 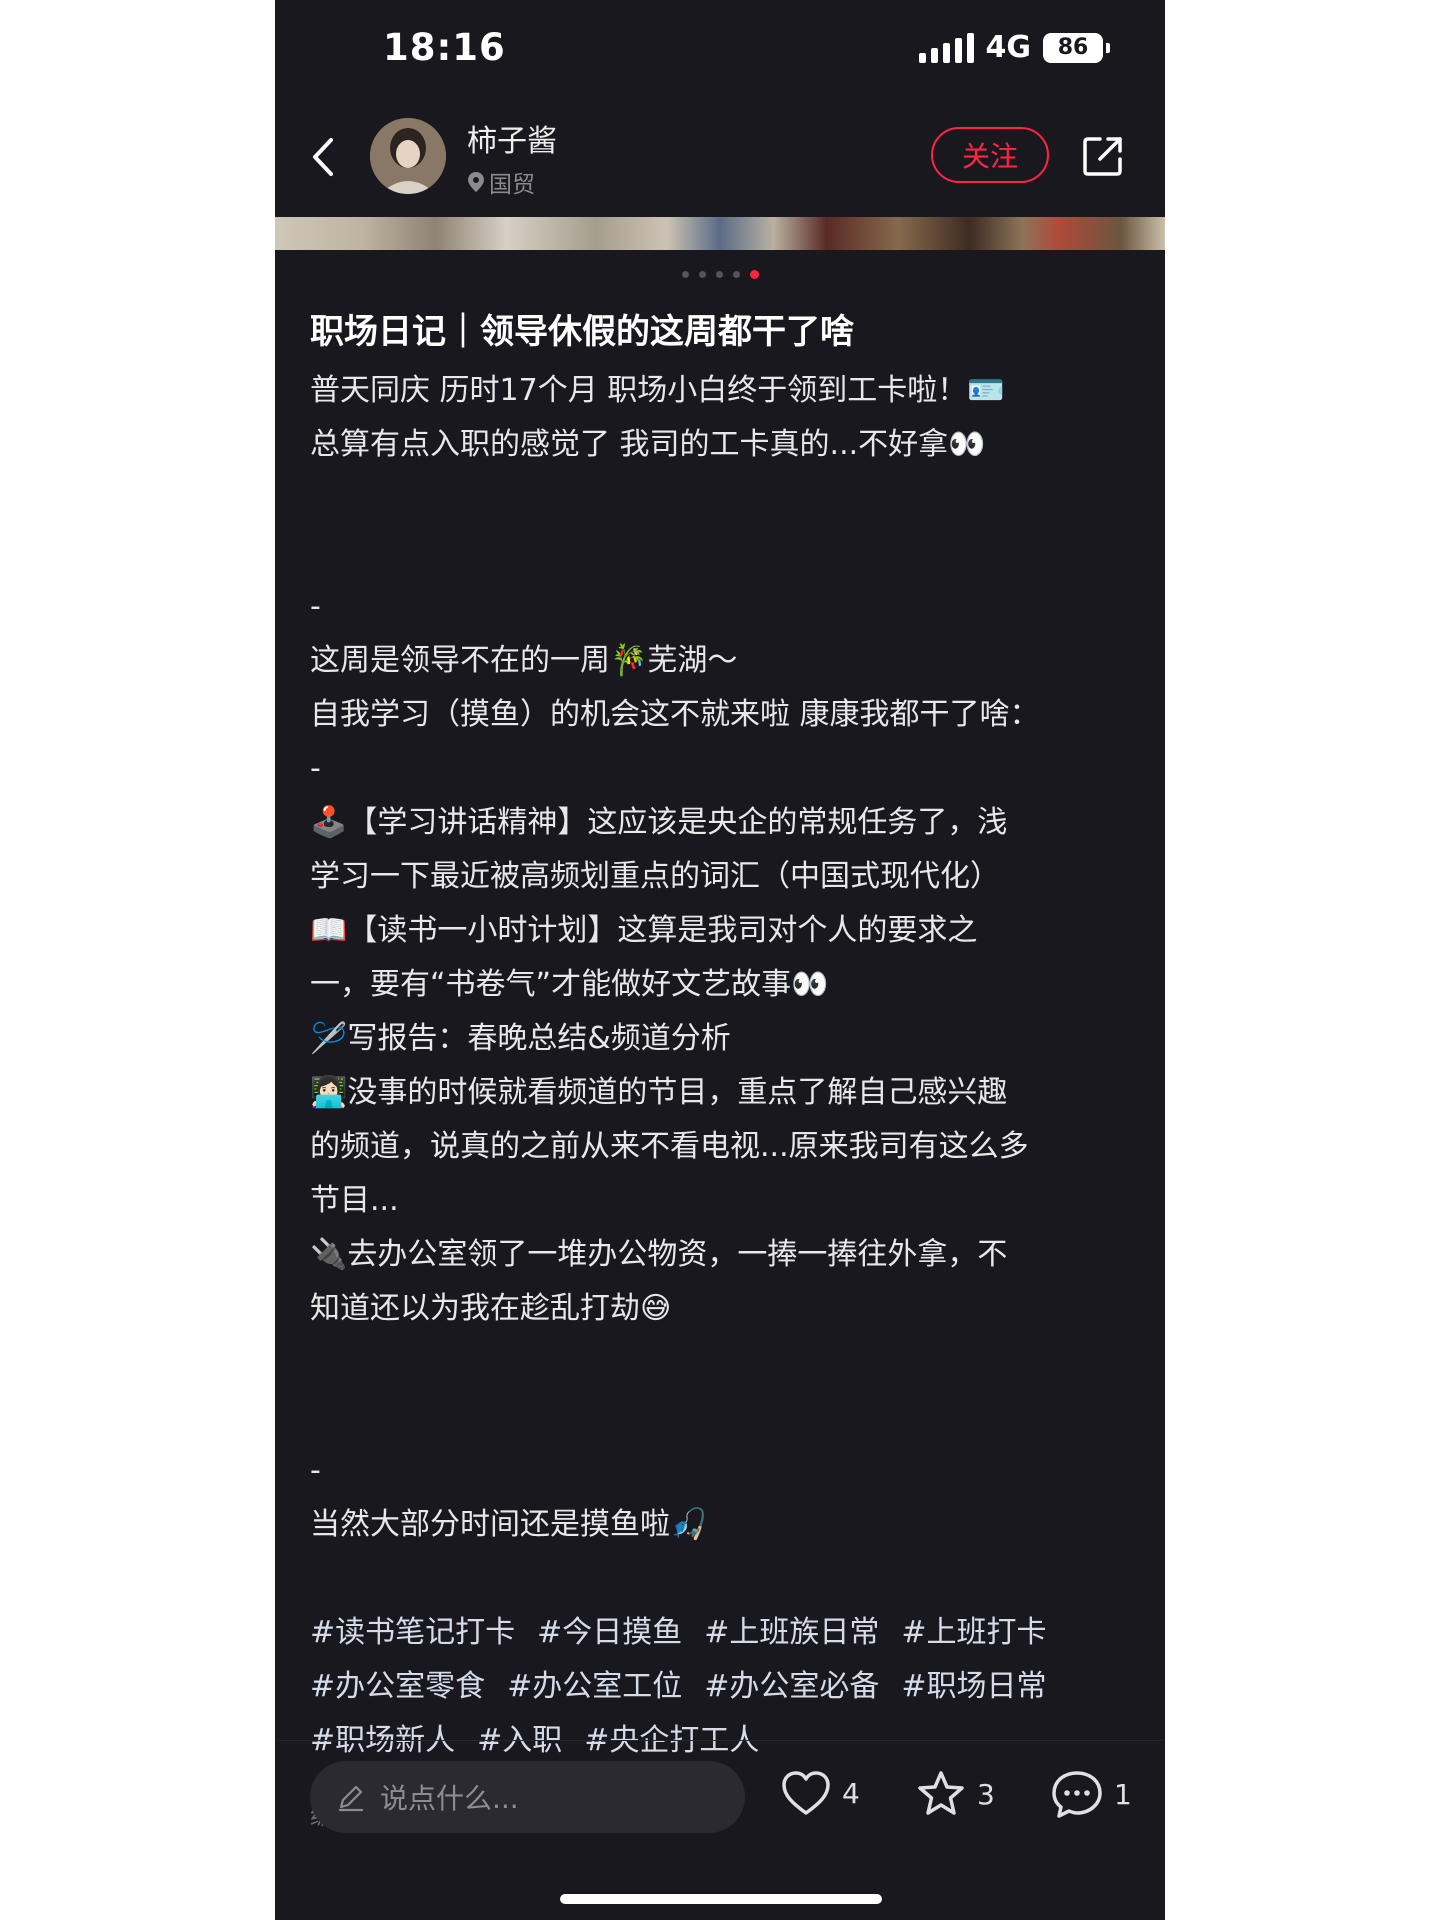 I want to click on status-time: 18:16, so click(x=444, y=47).